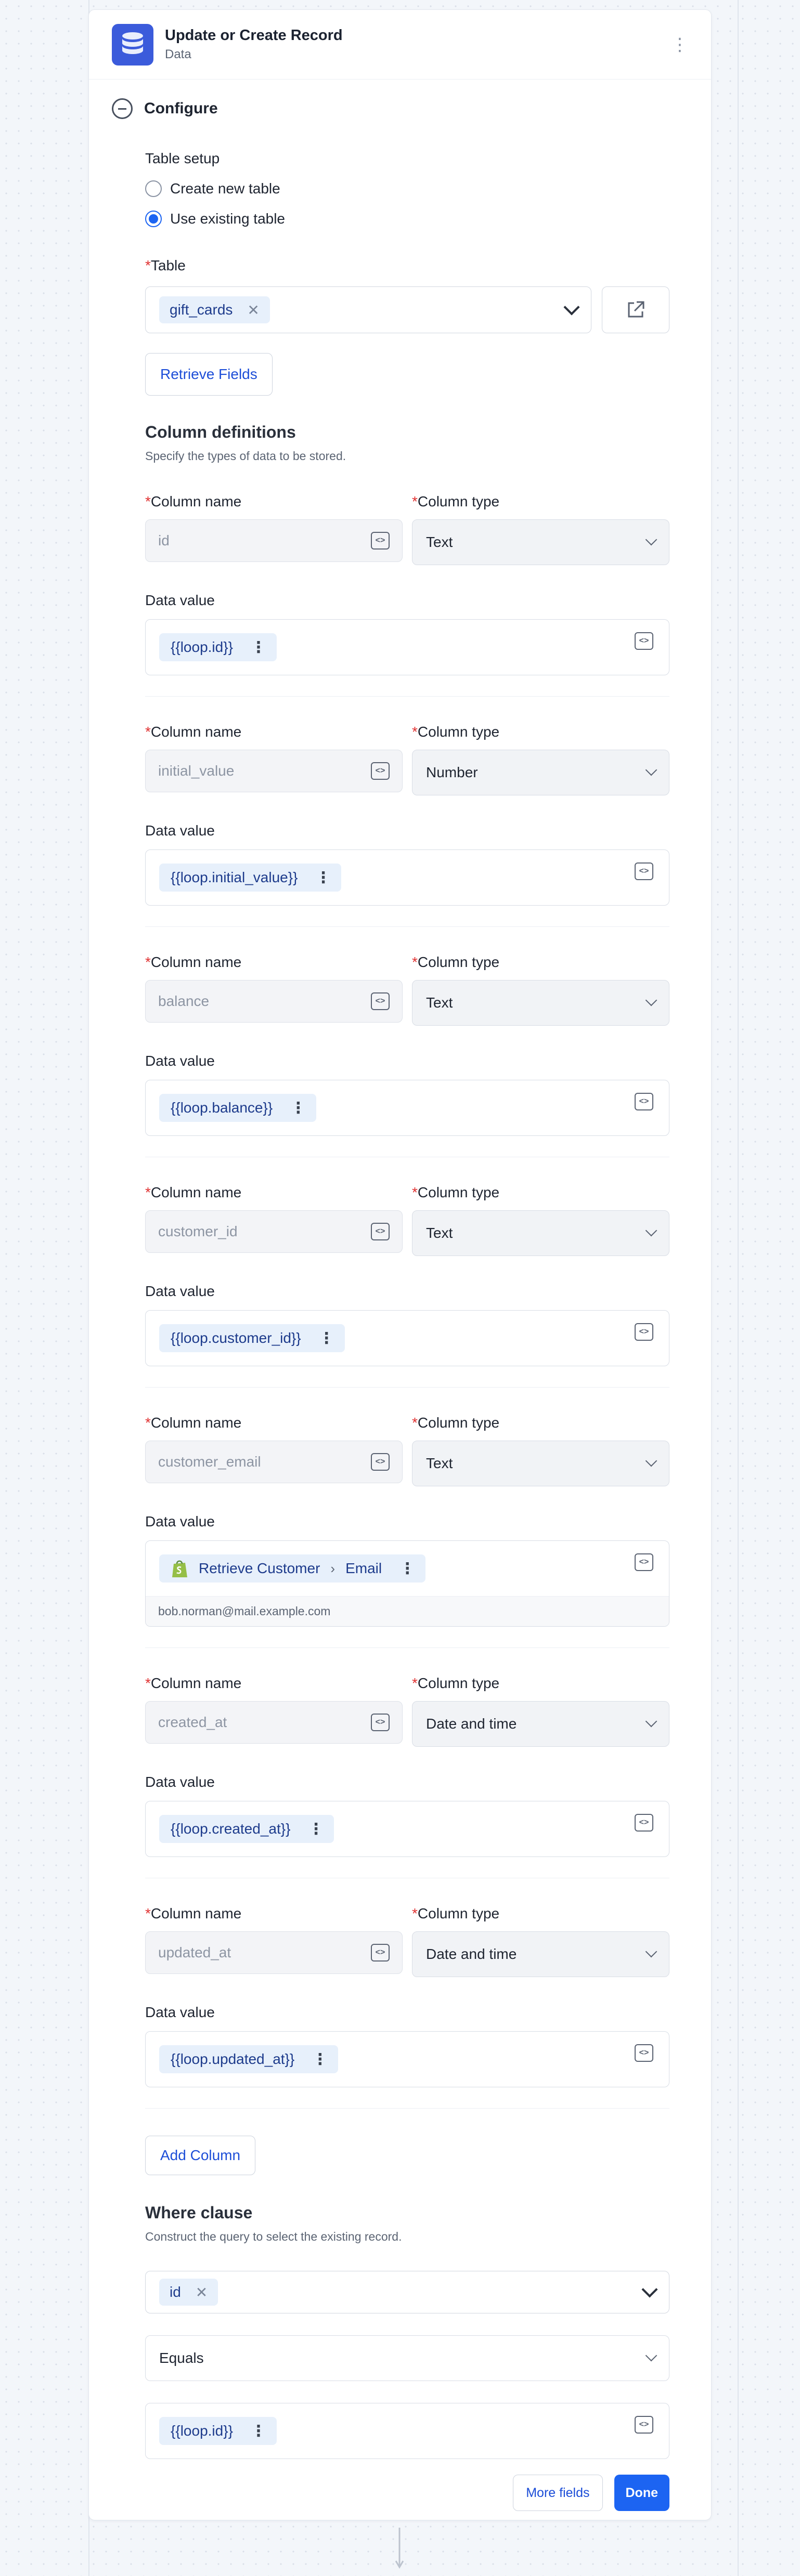 The width and height of the screenshot is (800, 2576). Describe the element at coordinates (194, 1683) in the screenshot. I see `column-name-label: *Column name` at that location.